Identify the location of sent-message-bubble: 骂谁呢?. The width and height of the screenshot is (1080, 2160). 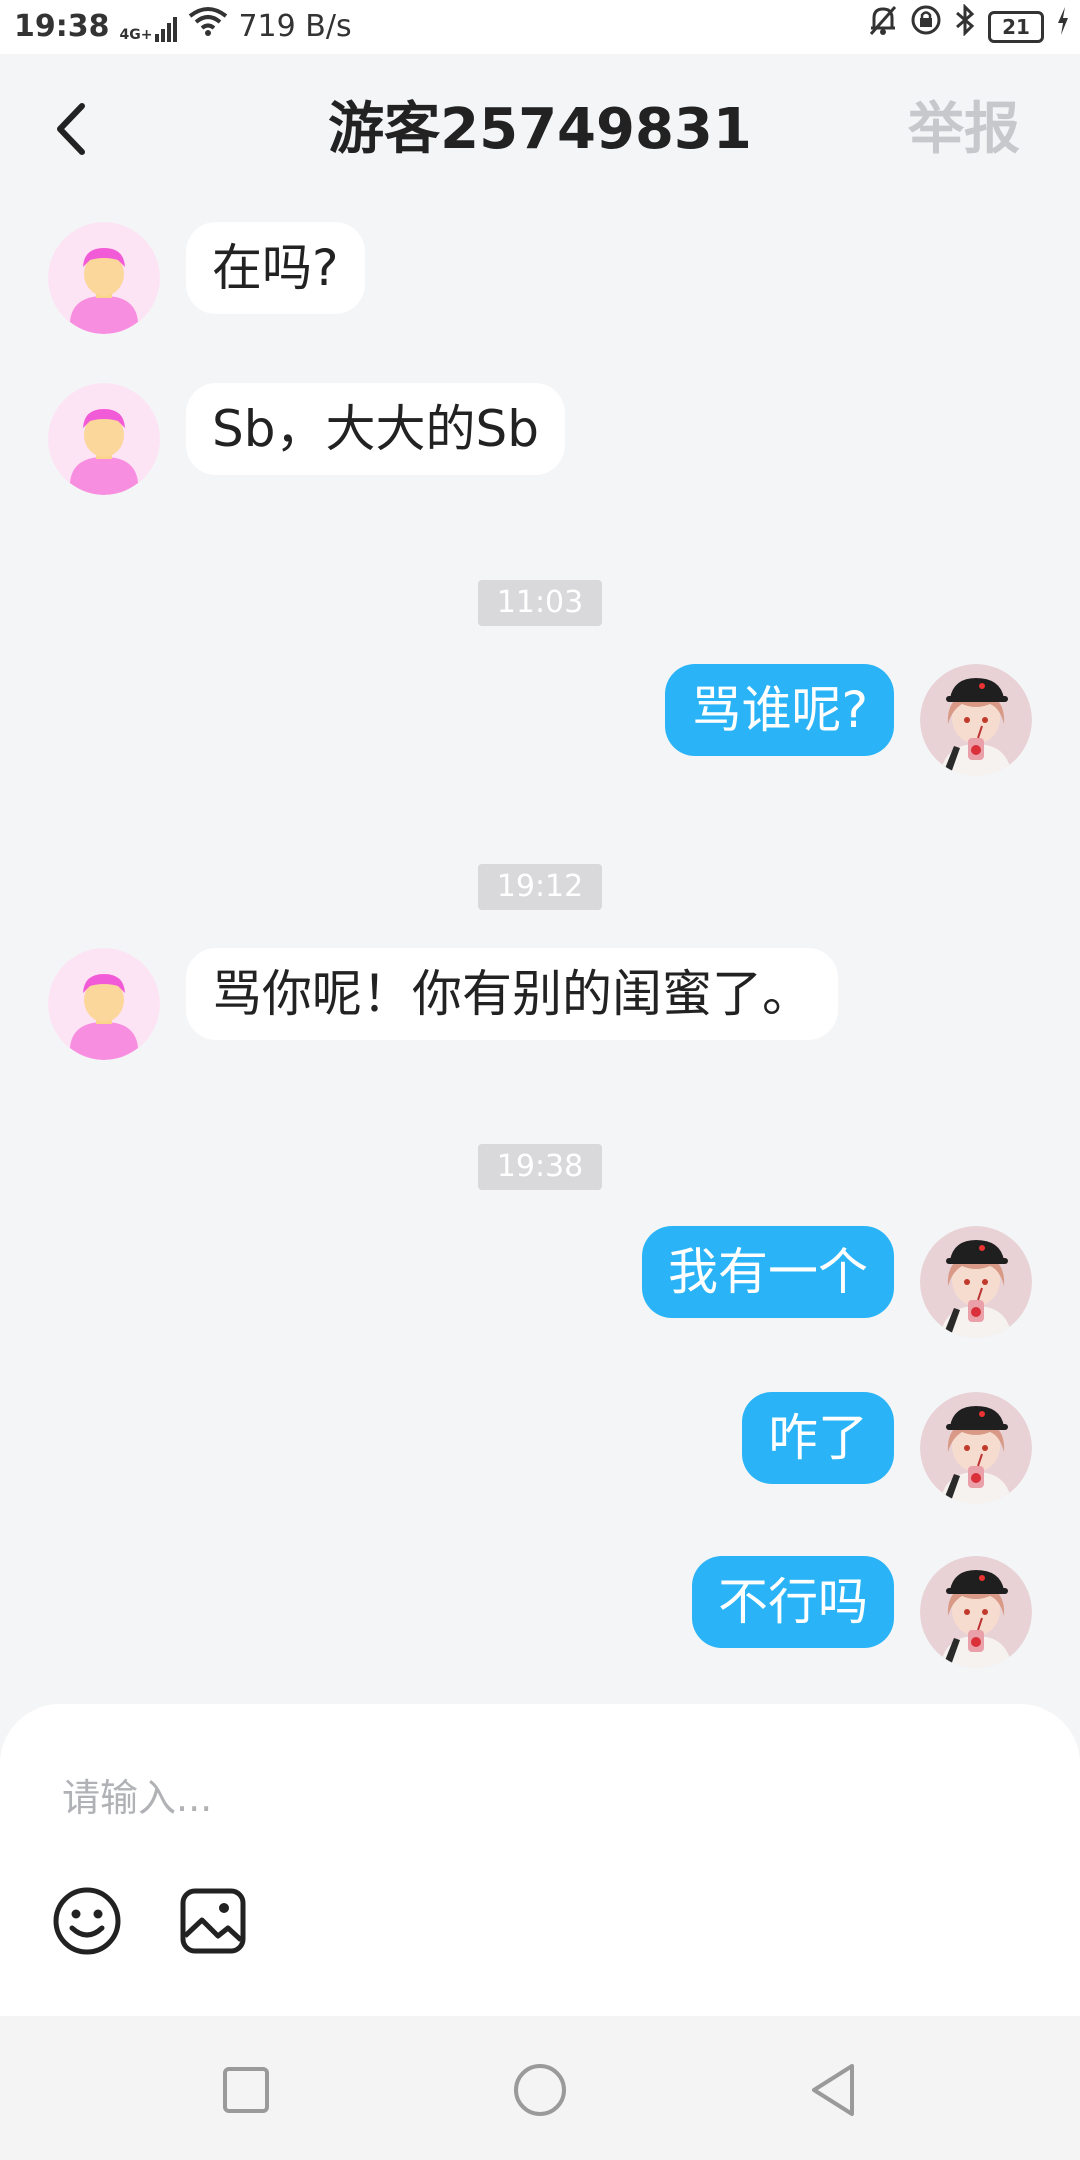
(779, 710).